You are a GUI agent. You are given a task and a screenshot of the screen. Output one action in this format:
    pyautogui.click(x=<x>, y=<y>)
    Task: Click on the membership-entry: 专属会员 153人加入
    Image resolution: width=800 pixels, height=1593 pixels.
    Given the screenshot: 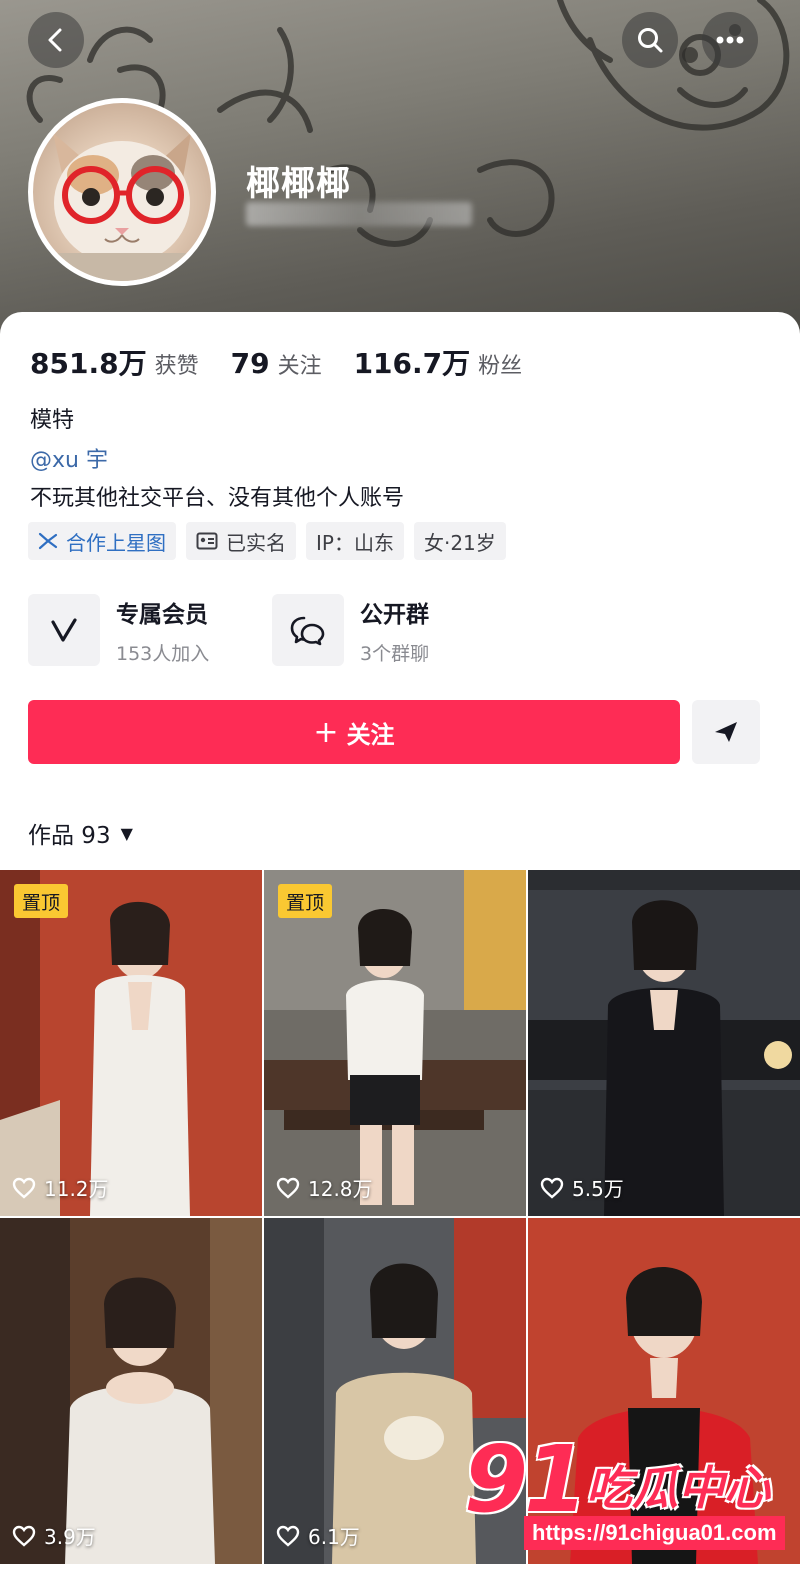 What is the action you would take?
    pyautogui.click(x=118, y=630)
    